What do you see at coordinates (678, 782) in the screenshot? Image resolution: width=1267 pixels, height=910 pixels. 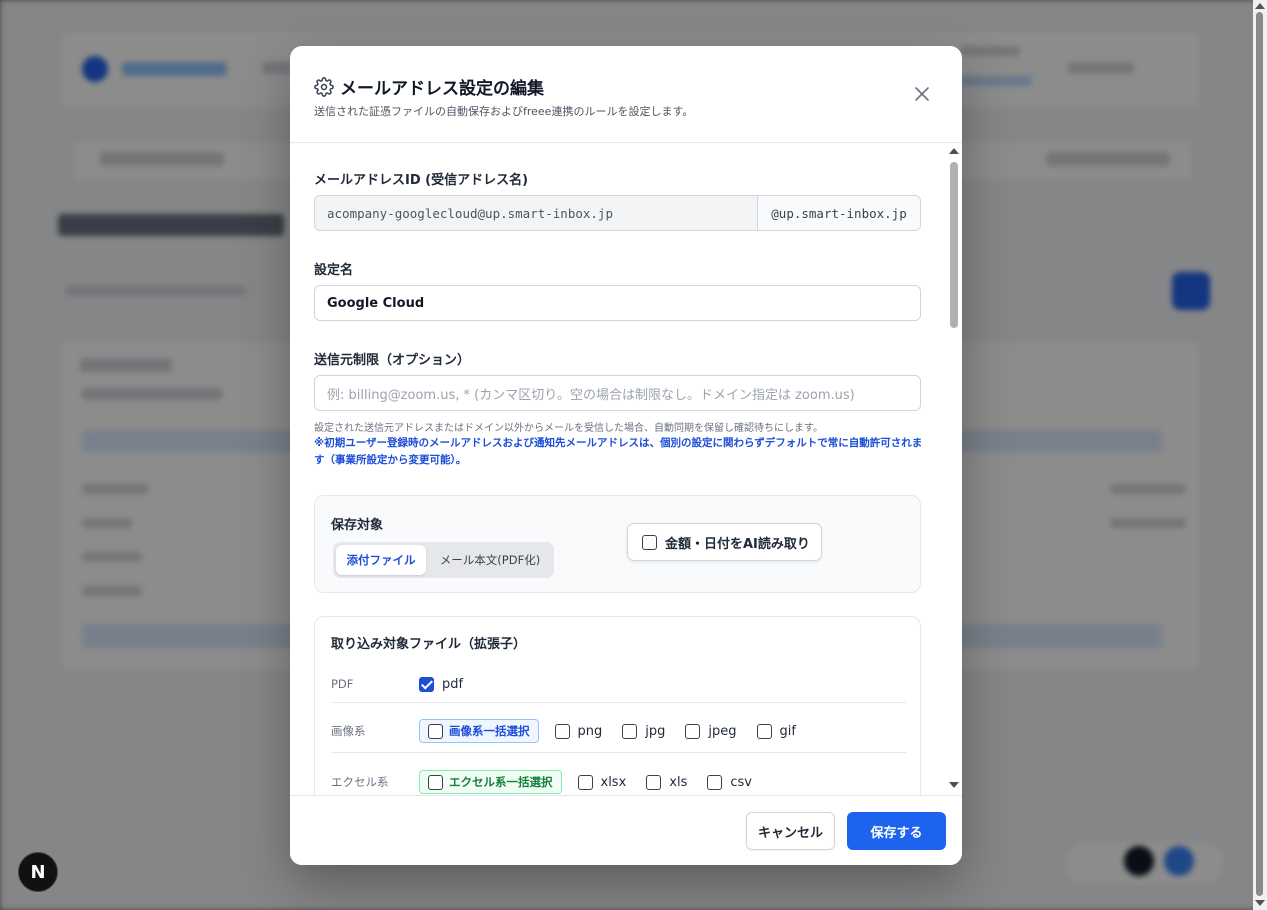 I see `ext-label-xls: xls` at bounding box center [678, 782].